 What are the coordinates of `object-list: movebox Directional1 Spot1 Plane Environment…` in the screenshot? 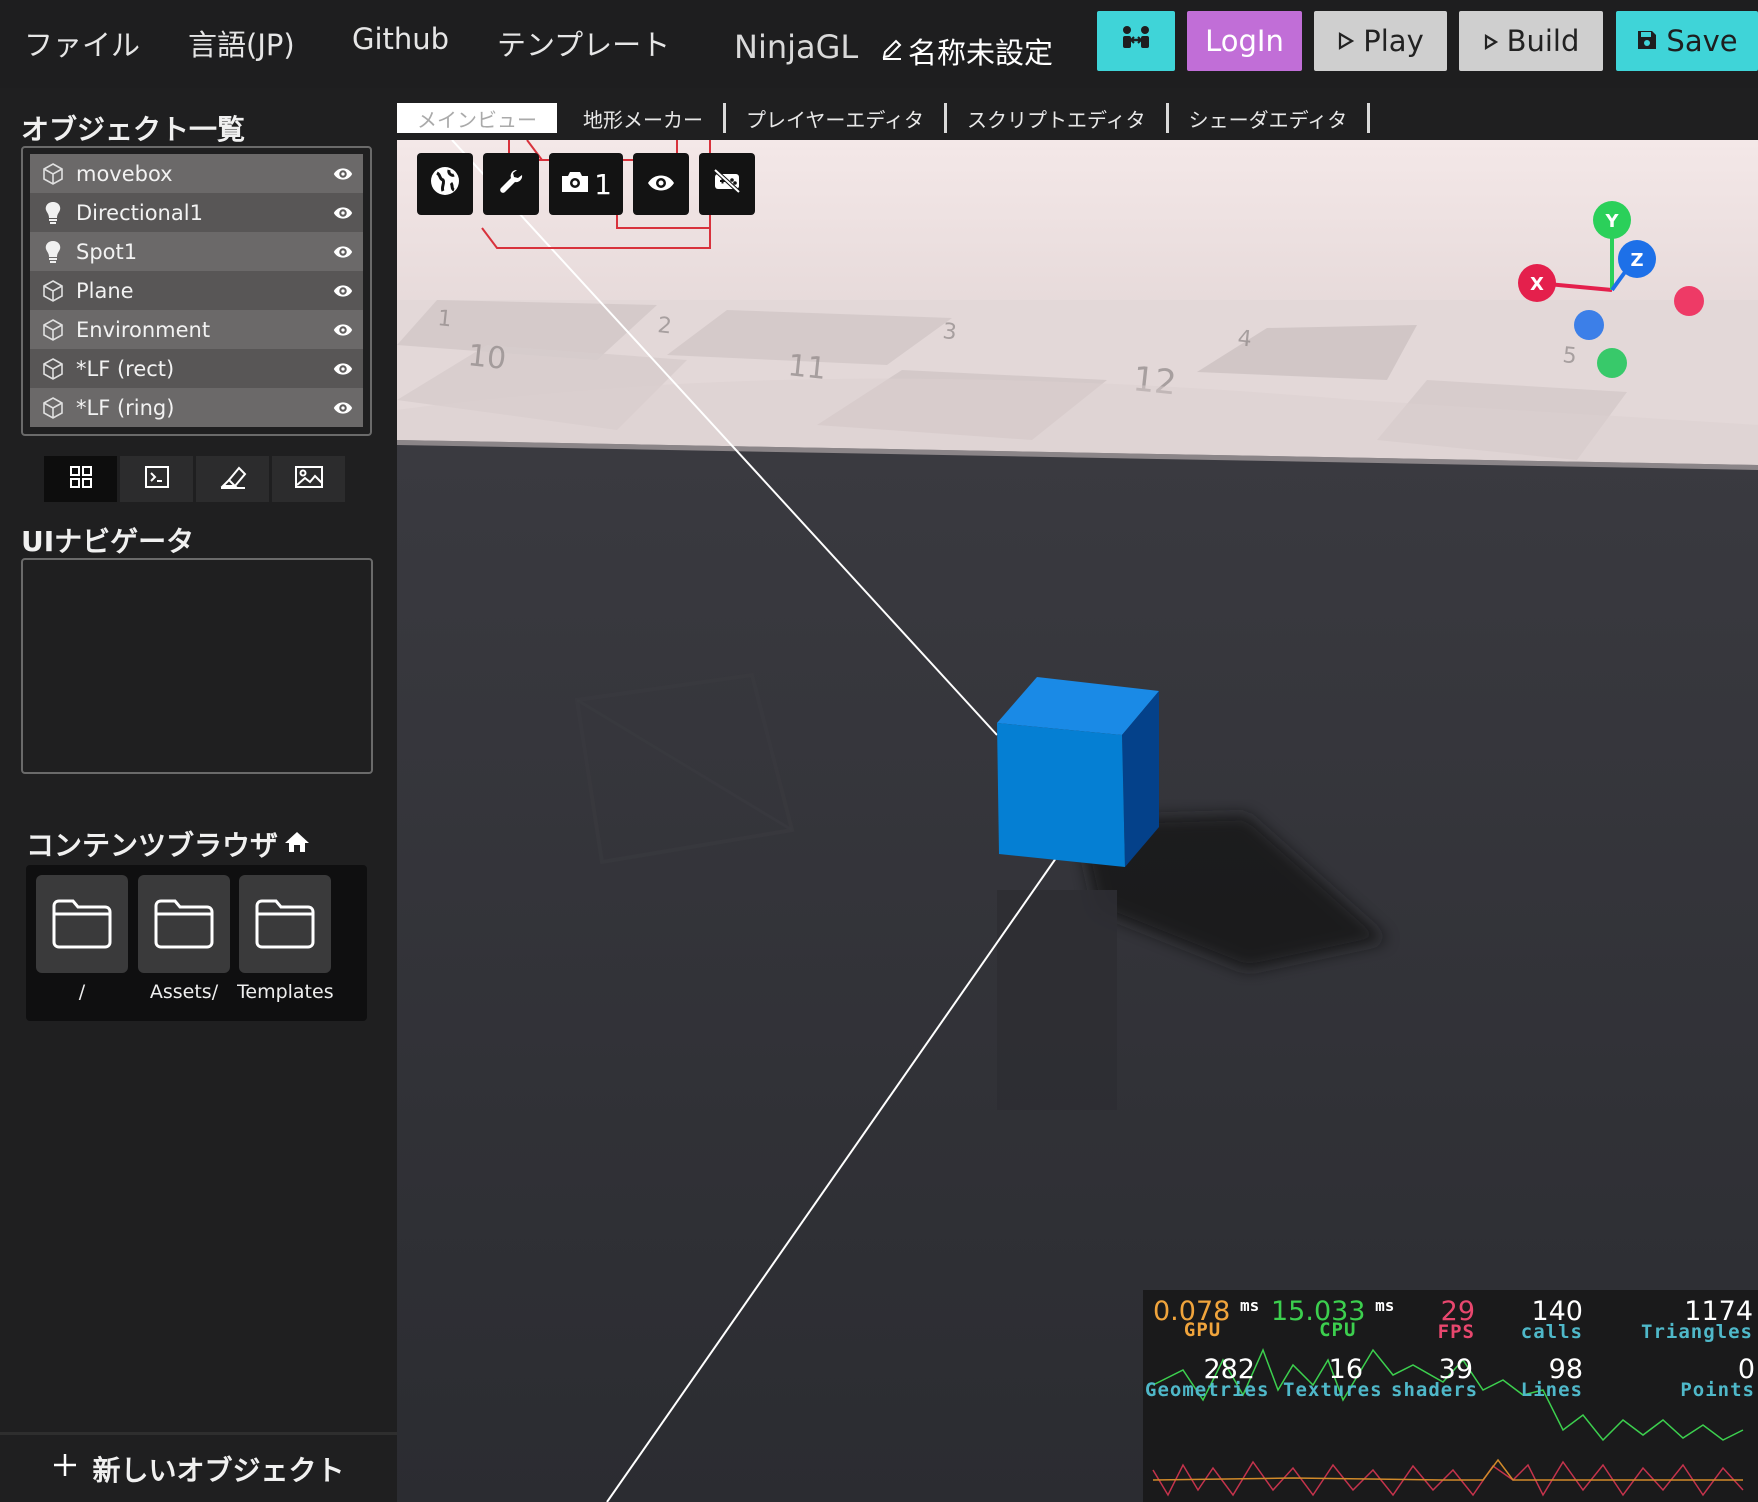 It's located at (196, 291).